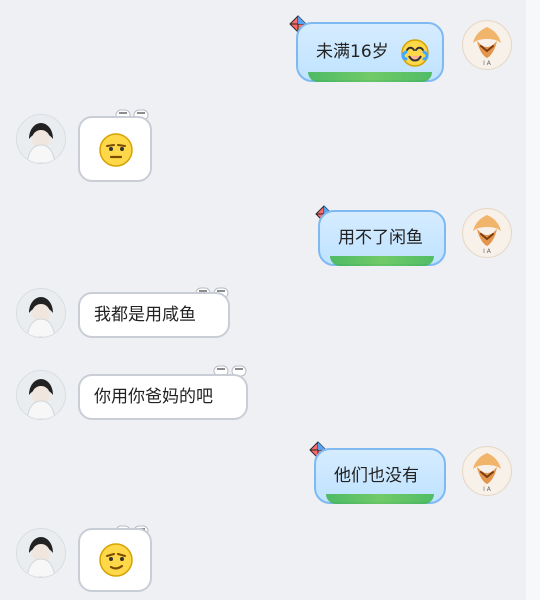 This screenshot has width=540, height=600. I want to click on message-text: 未满16岁, so click(352, 51).